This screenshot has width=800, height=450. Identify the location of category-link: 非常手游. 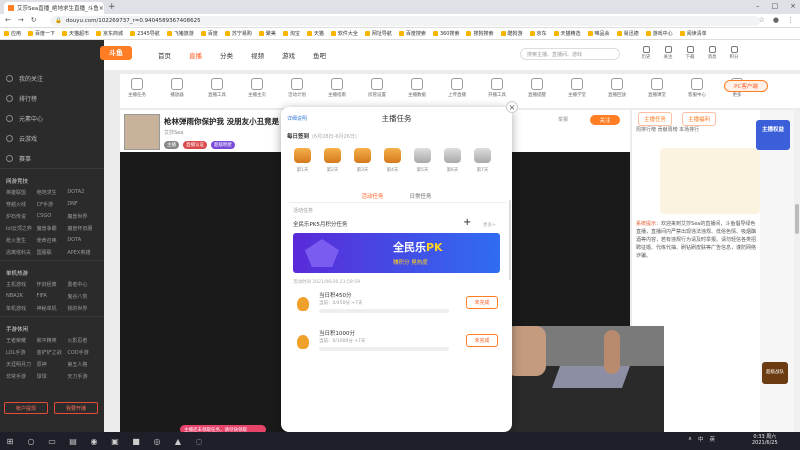
(21, 376).